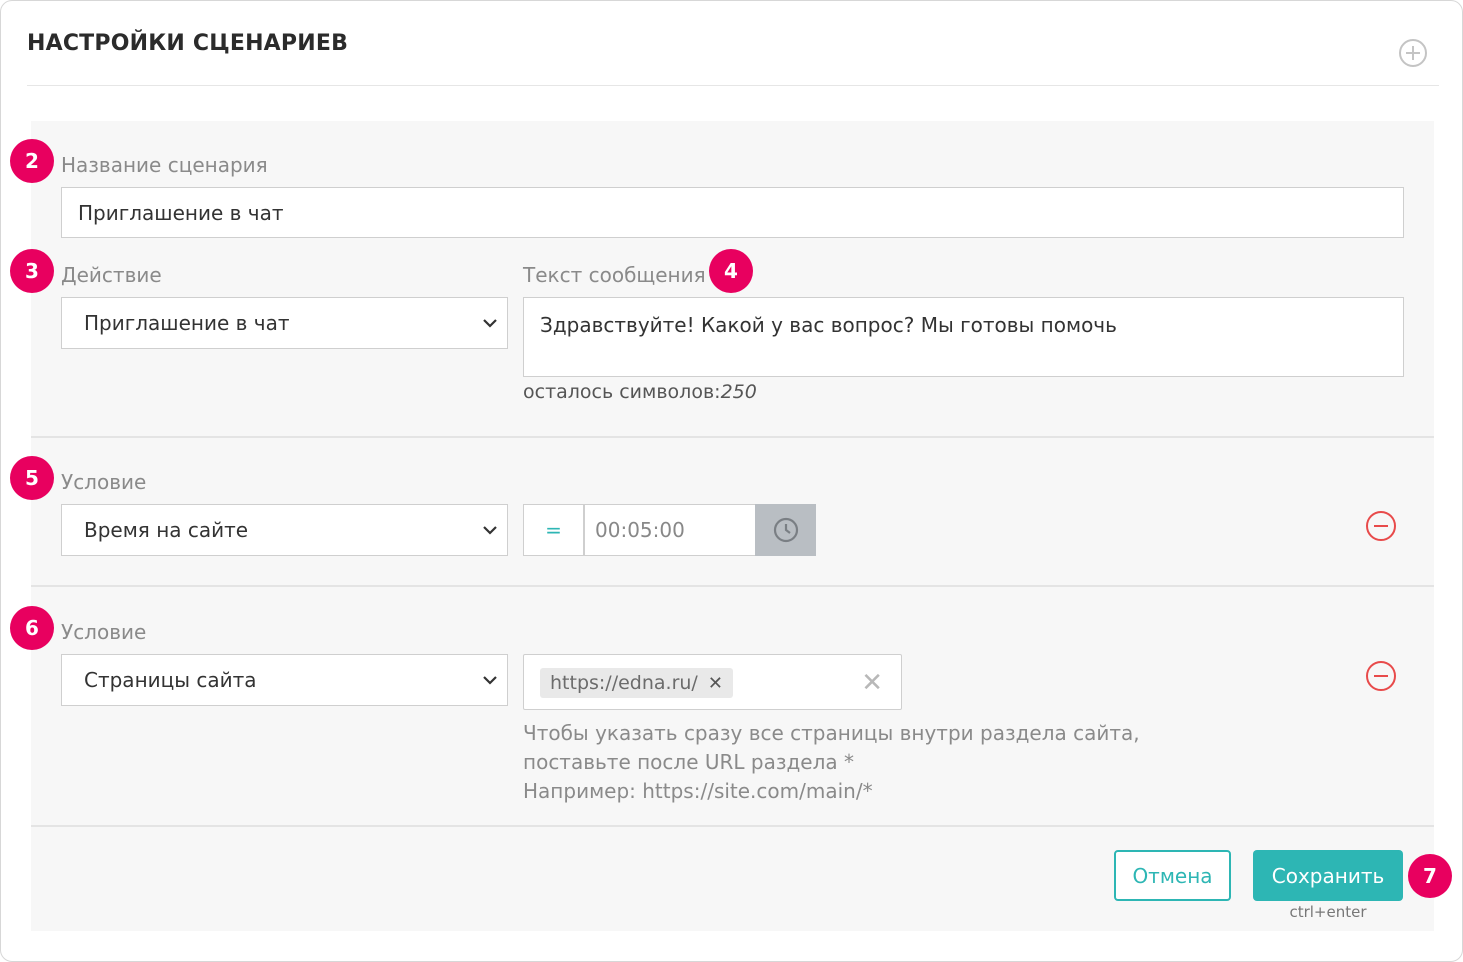  What do you see at coordinates (1328, 875) in the screenshot?
I see `save-button: Сохранить` at bounding box center [1328, 875].